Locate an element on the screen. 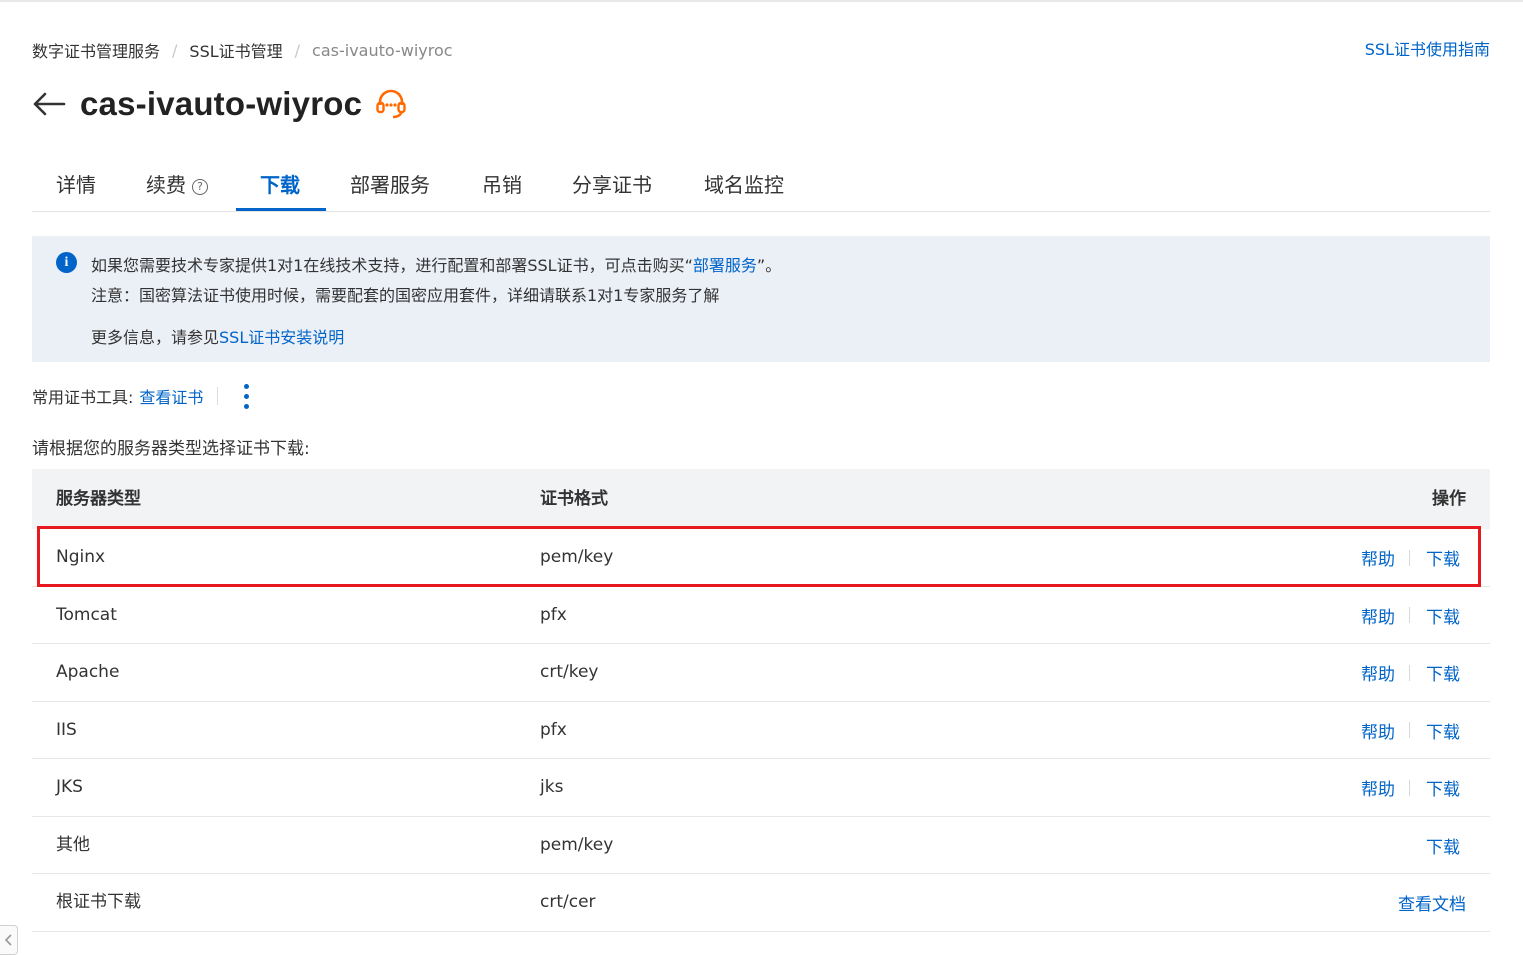 This screenshot has width=1523, height=955. server-type-cell: 其他 is located at coordinates (73, 844).